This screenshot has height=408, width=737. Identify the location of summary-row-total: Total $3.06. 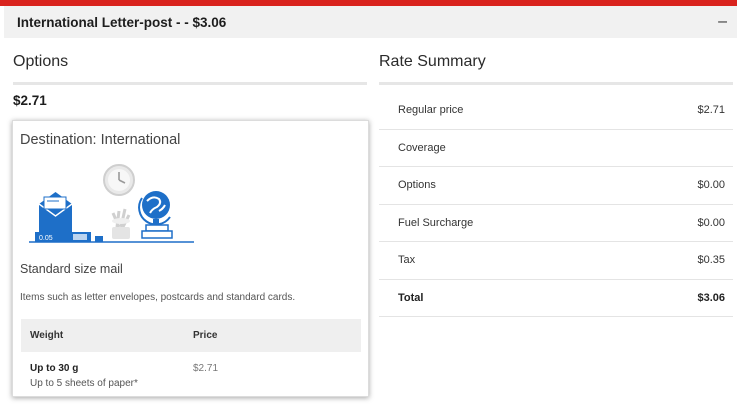
(556, 298).